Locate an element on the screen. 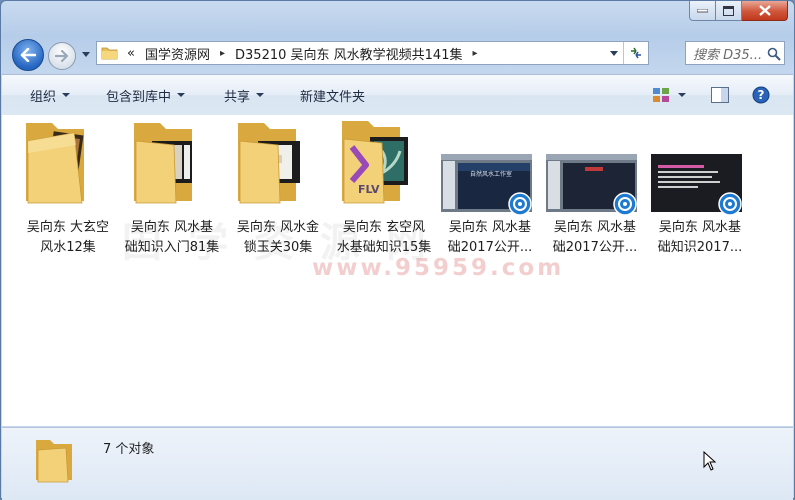 The width and height of the screenshot is (795, 500). back-arrow-icon is located at coordinates (28, 55).